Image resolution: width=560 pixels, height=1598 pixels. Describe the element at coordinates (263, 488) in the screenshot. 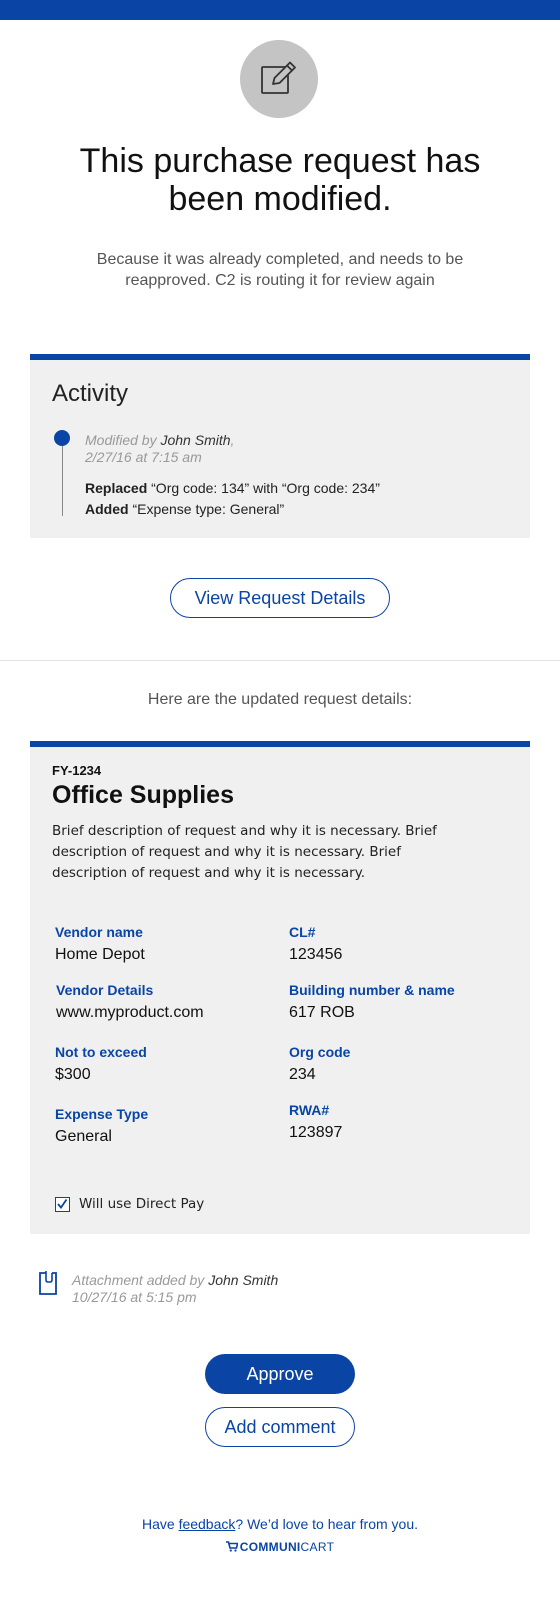

I see `change-text: “Org code: 134” with “Org code: 234”` at that location.